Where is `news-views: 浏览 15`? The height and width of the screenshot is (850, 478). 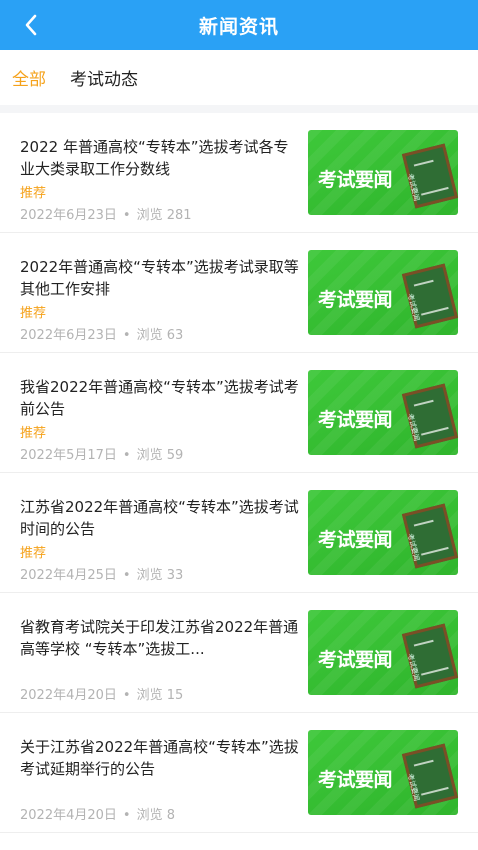 news-views: 浏览 15 is located at coordinates (160, 695).